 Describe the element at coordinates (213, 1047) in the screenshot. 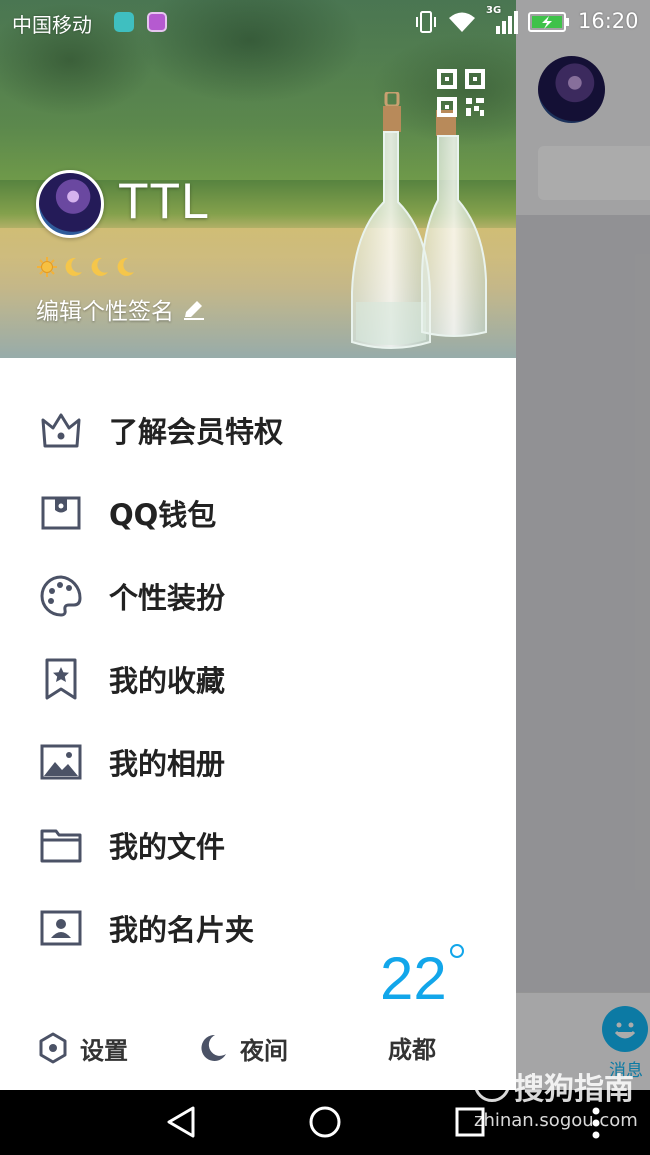

I see `moon-night-icon` at that location.